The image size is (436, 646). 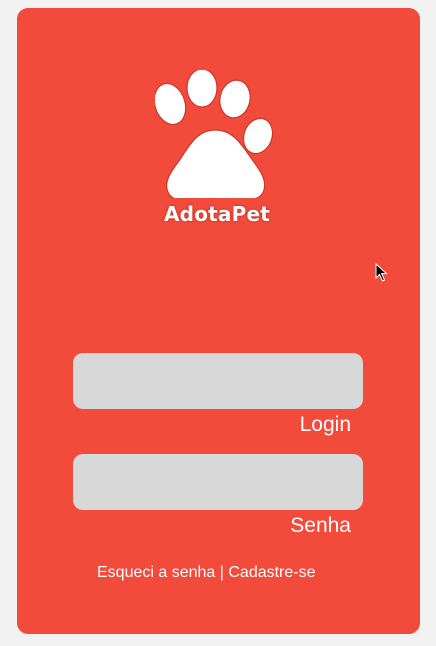 What do you see at coordinates (217, 214) in the screenshot?
I see `brand-name: AdotaPet` at bounding box center [217, 214].